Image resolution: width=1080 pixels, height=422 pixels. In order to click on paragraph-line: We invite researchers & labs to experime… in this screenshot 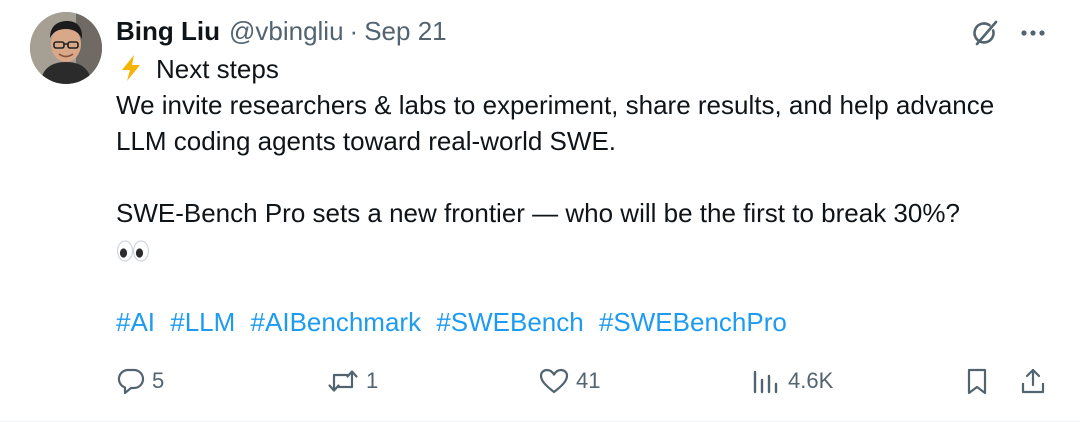, I will do `click(555, 105)`.